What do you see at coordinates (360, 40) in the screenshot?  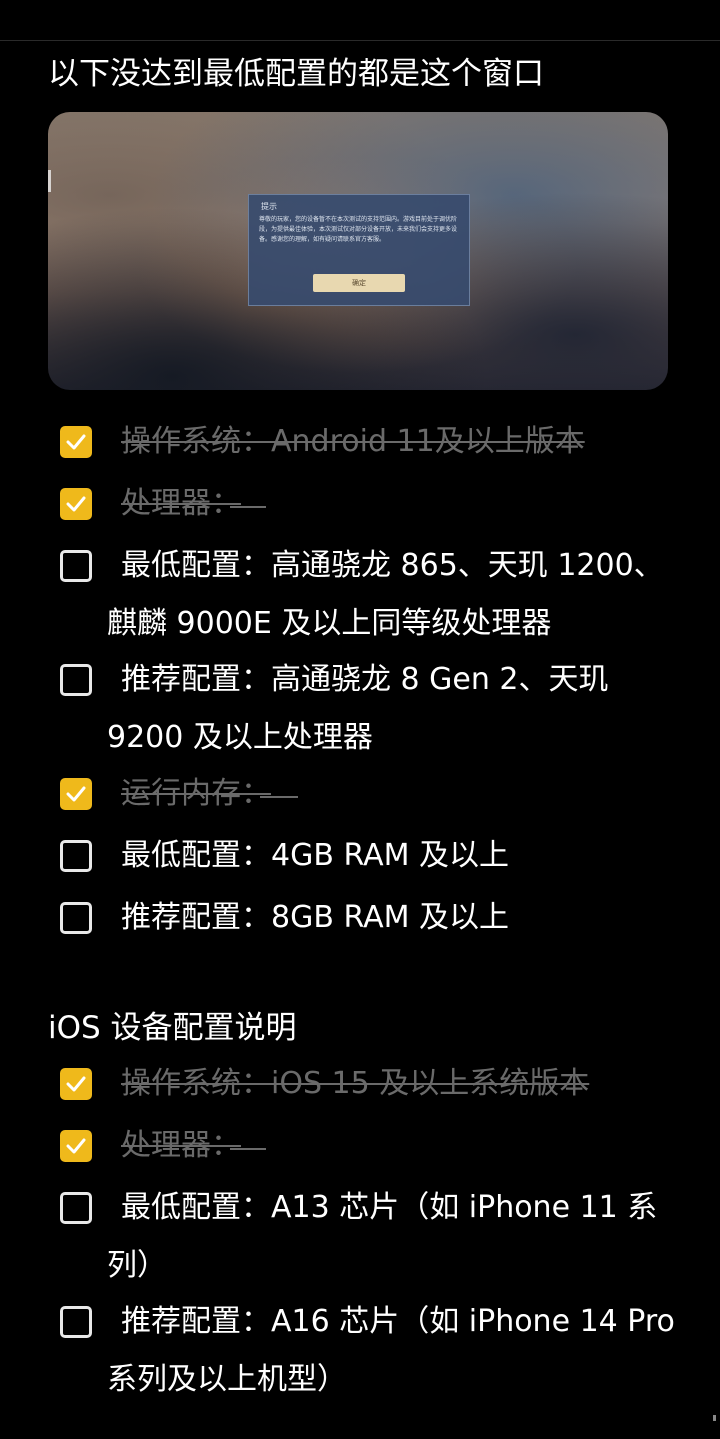 I see `top-divider` at bounding box center [360, 40].